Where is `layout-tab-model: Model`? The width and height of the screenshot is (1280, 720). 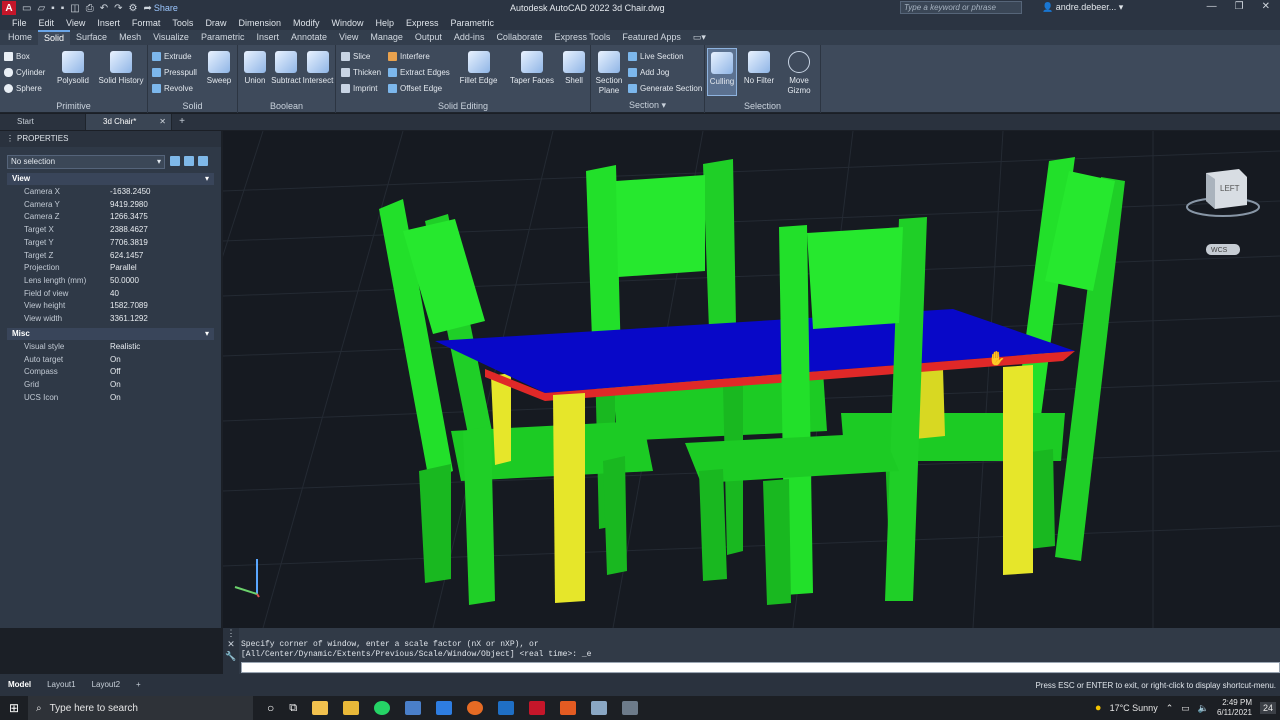
layout-tab-model: Model is located at coordinates (19, 685).